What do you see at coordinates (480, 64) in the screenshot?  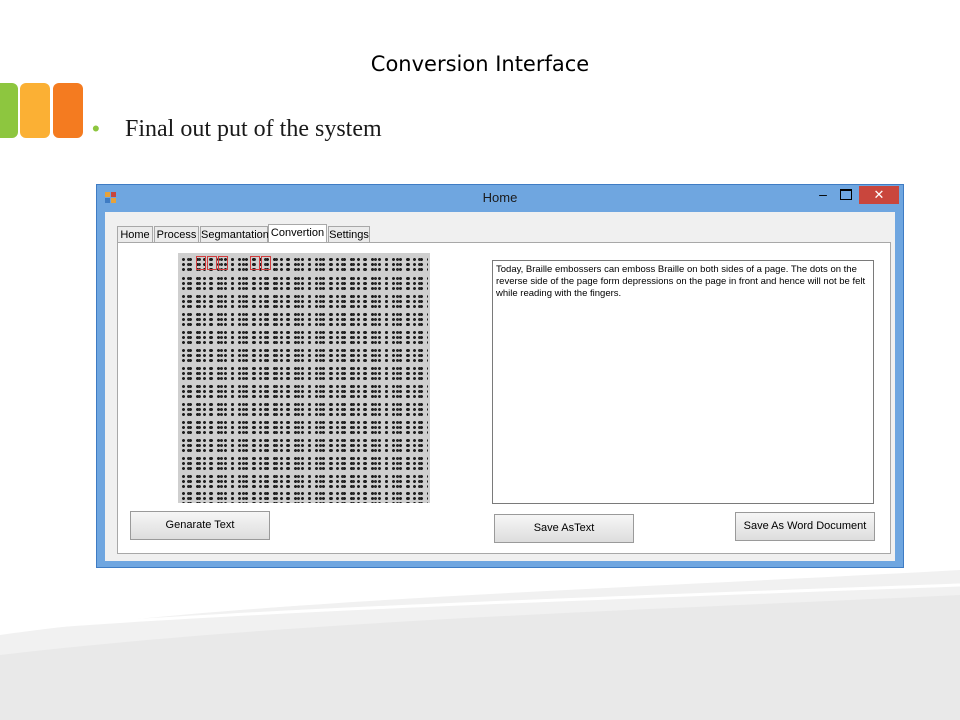 I see `slide-title: Conversion Interface` at bounding box center [480, 64].